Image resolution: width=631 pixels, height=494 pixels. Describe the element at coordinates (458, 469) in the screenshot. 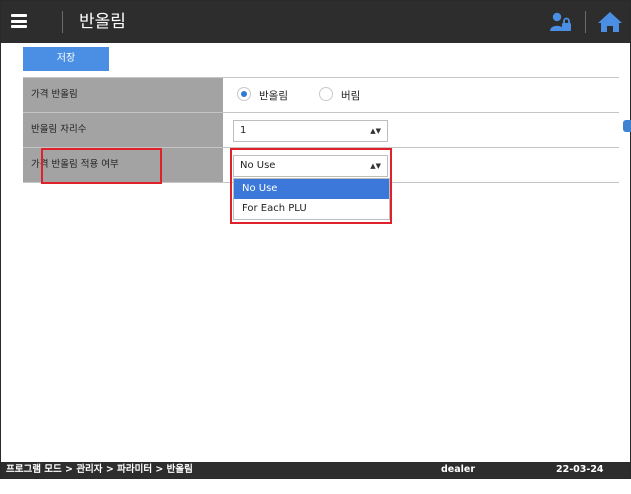

I see `current-user: dealer` at that location.